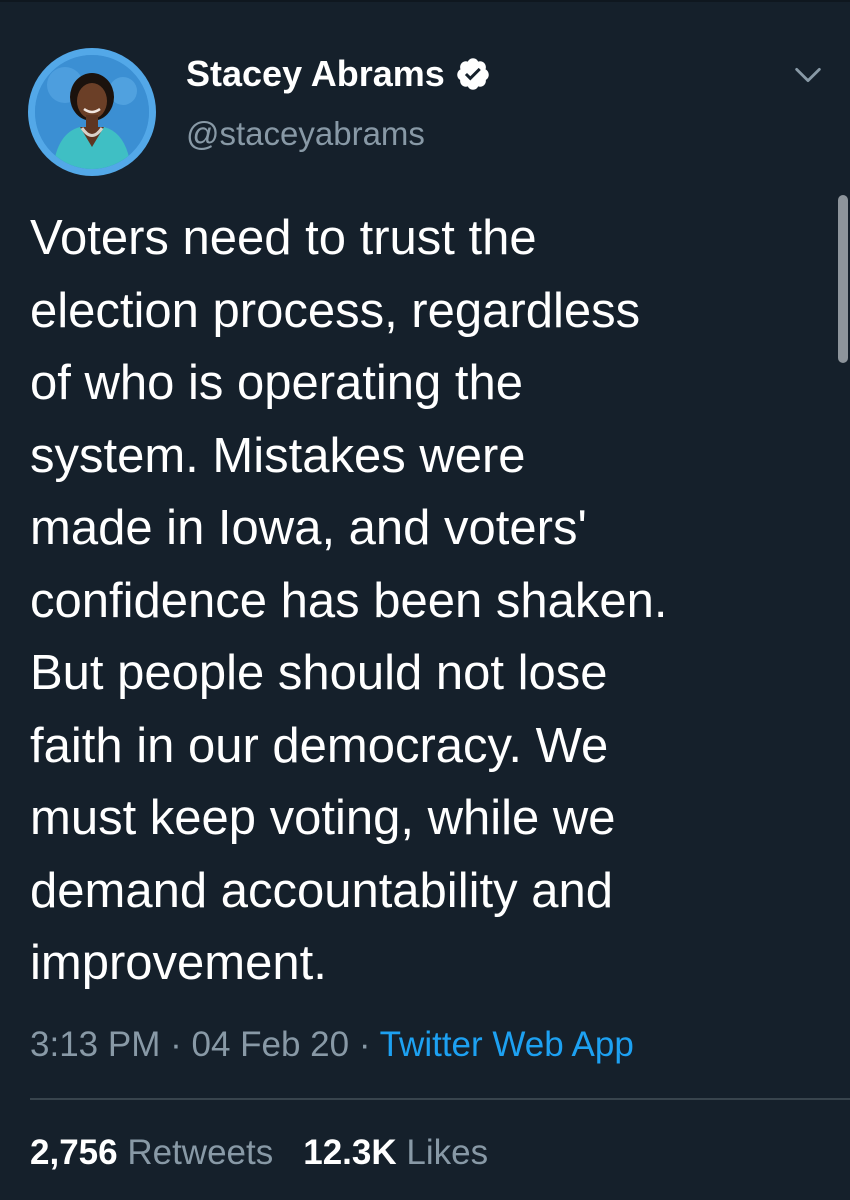 The image size is (850, 1200). Describe the element at coordinates (305, 134) in the screenshot. I see `author-handle: @staceyabrams` at that location.